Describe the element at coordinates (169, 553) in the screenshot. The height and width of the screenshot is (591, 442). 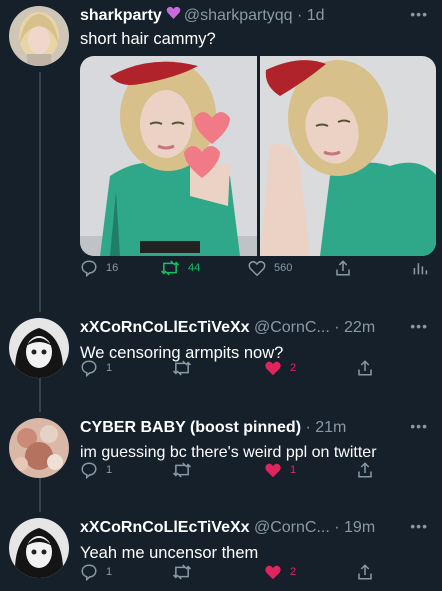
I see `tweet-text: Yeah me uncensor them` at that location.